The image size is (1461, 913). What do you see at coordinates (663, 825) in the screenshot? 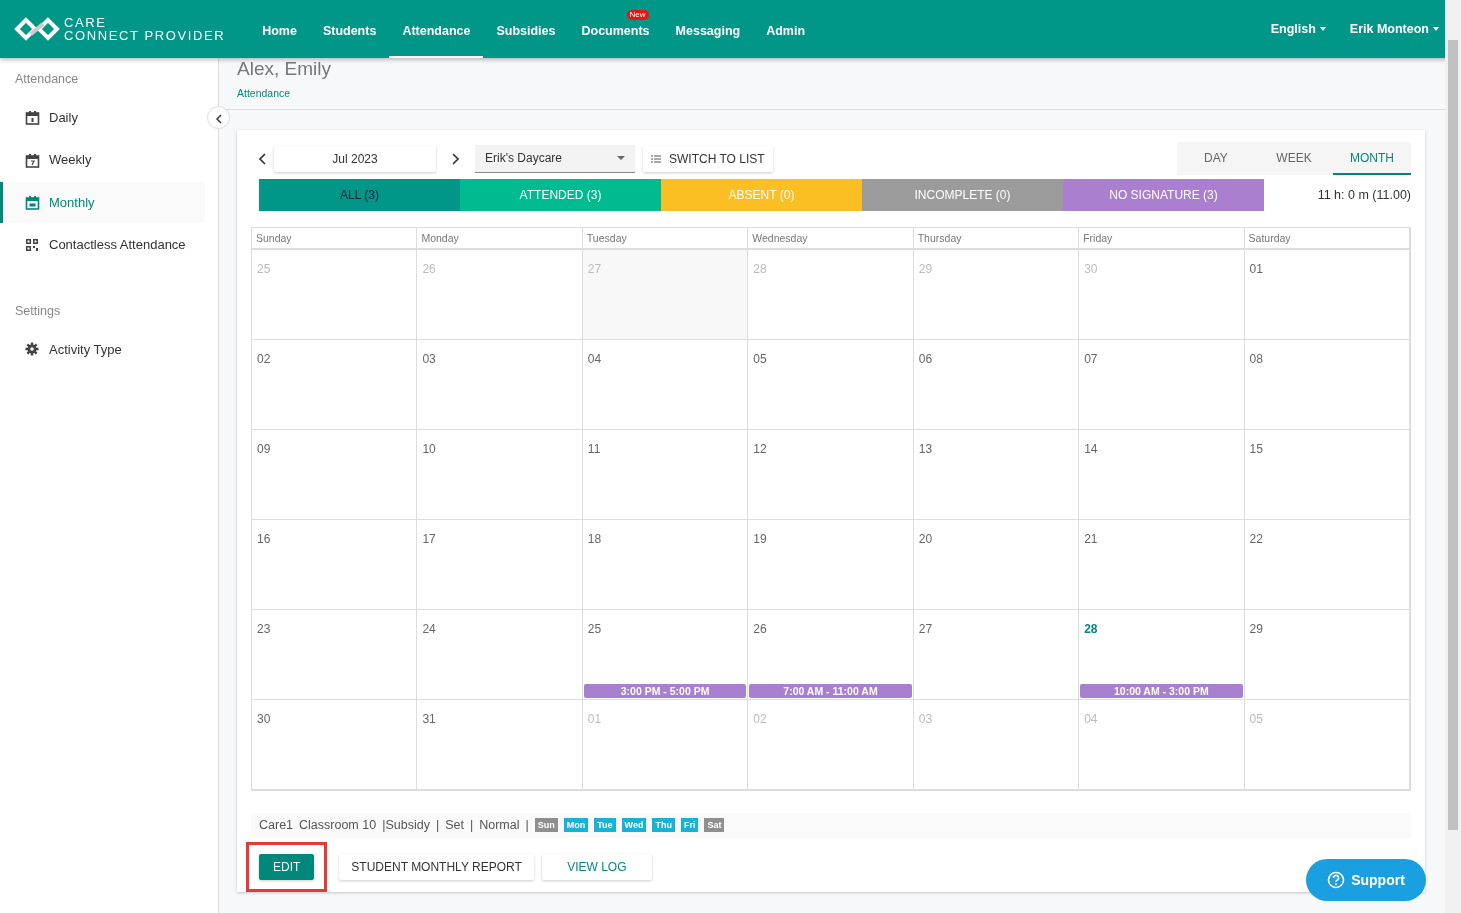
I see `weekday-chip: Thu` at bounding box center [663, 825].